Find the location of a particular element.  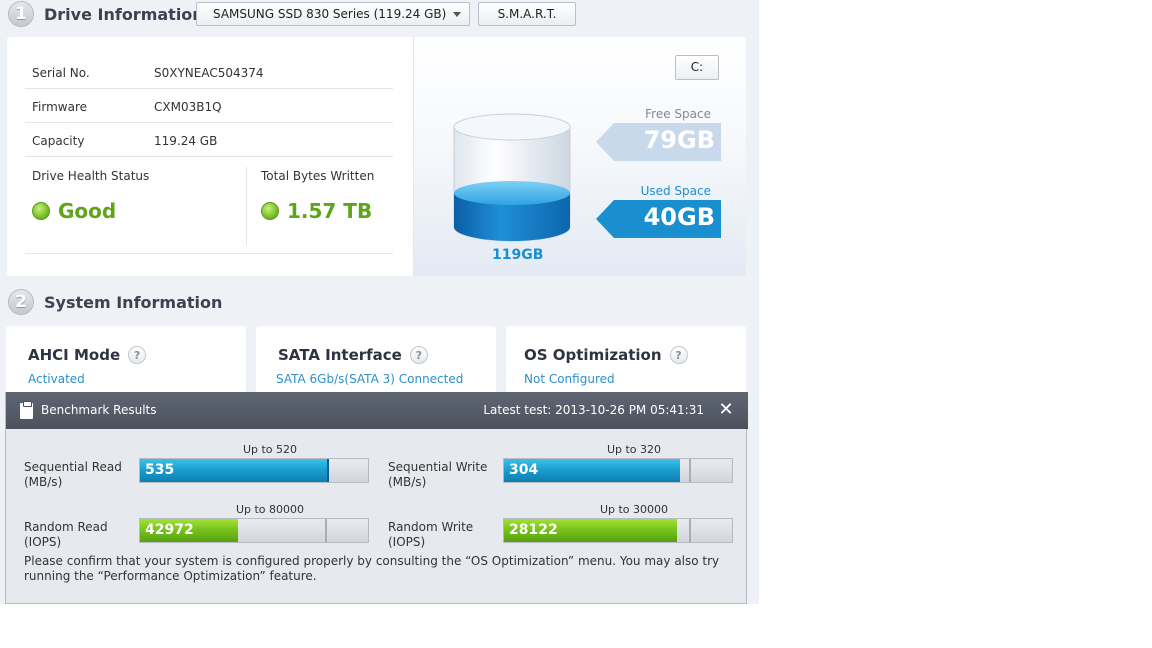

health-status-label: Drive Health Status is located at coordinates (91, 176).